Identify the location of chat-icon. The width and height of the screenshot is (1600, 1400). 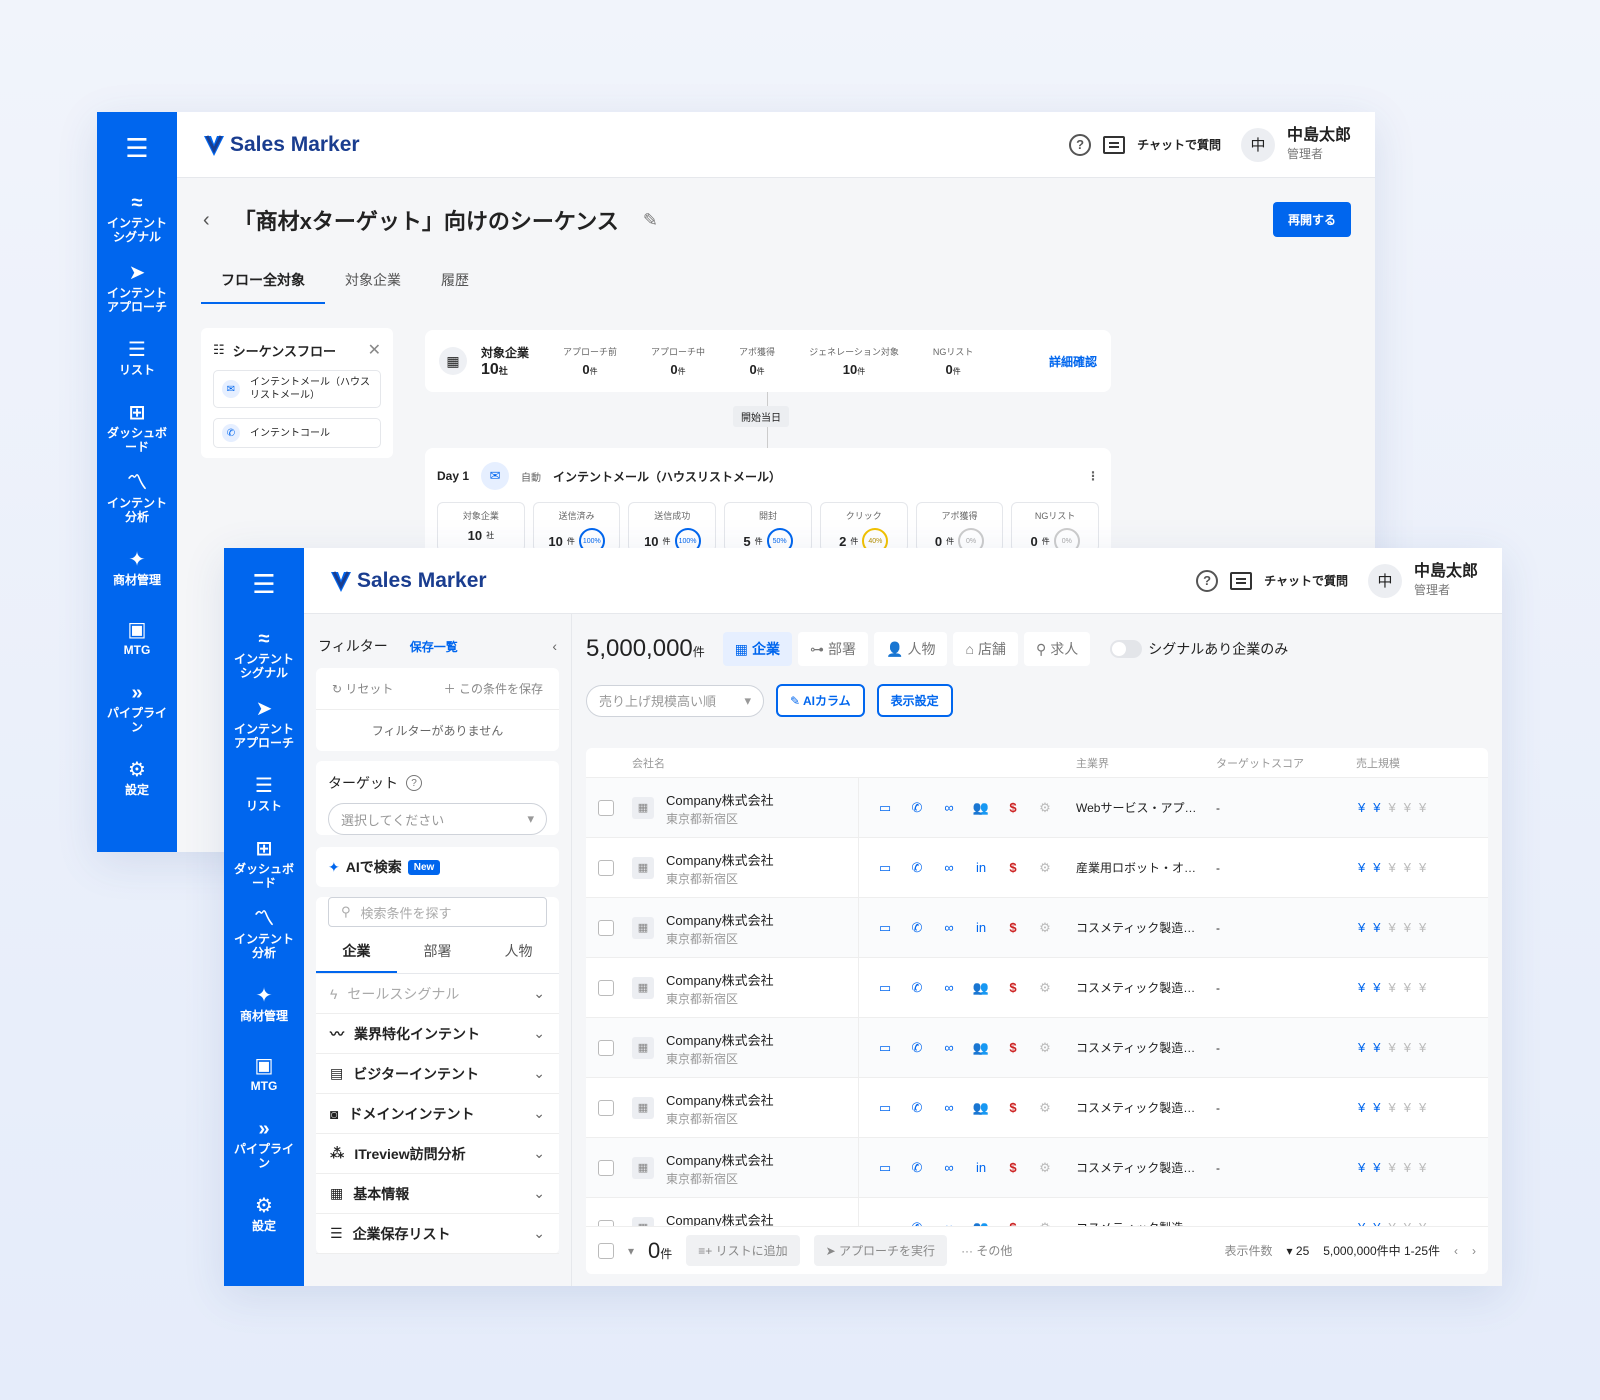
(1241, 580).